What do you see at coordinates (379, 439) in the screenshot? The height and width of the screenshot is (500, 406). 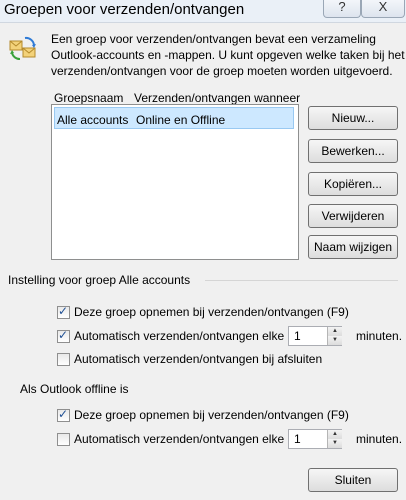 I see `offline-minutes-unit-label: minuten.` at bounding box center [379, 439].